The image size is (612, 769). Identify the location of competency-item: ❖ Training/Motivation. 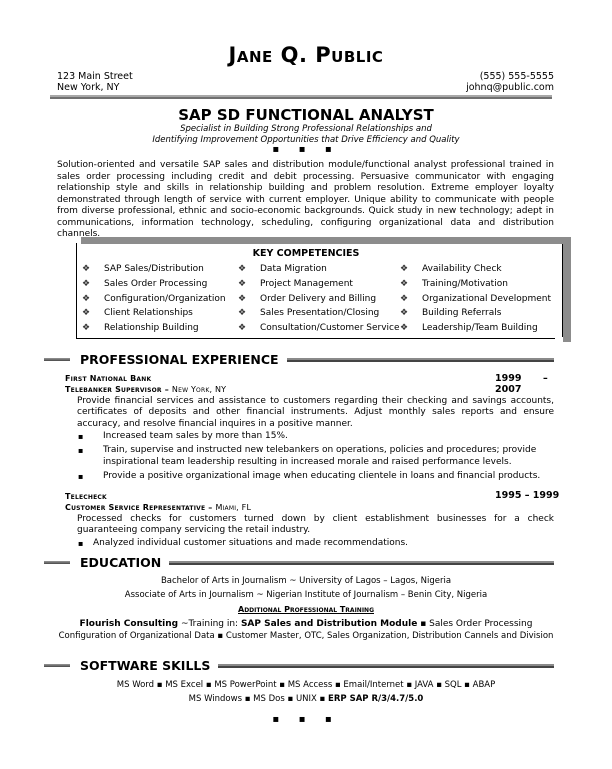
(475, 284).